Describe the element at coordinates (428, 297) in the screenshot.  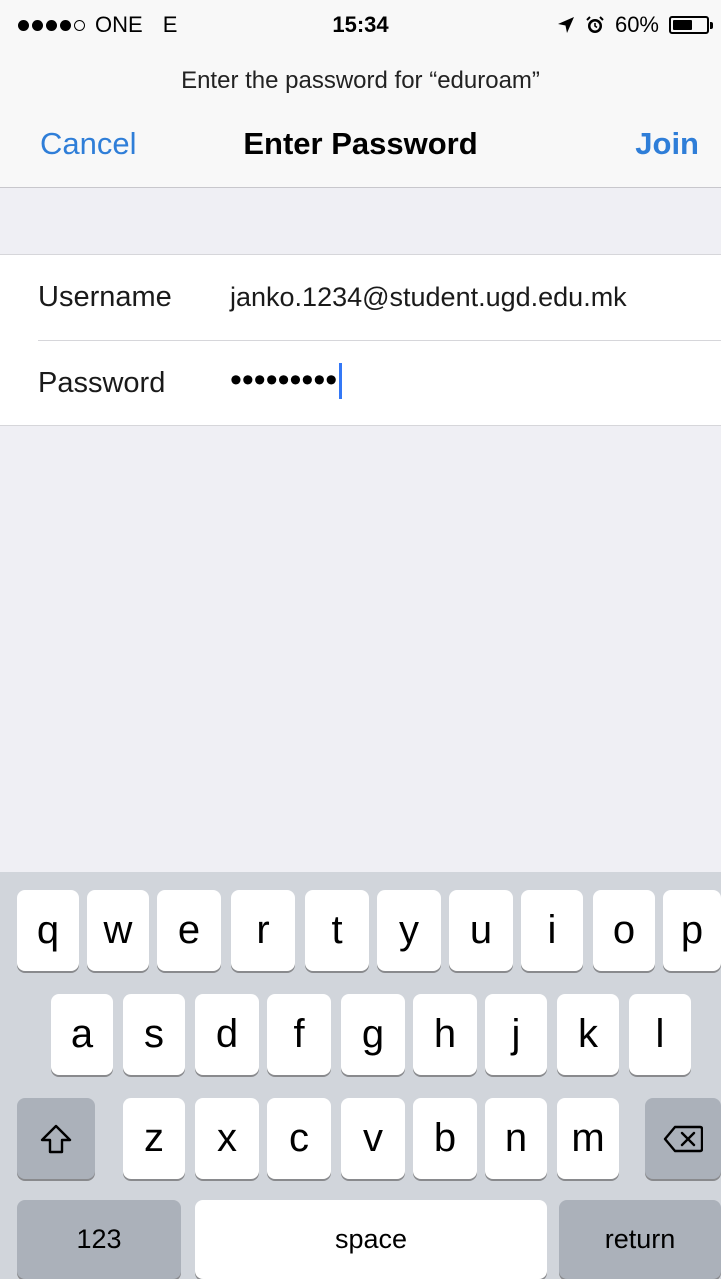
I see `username-field: janko.1234@student.ugd.edu.mk` at that location.